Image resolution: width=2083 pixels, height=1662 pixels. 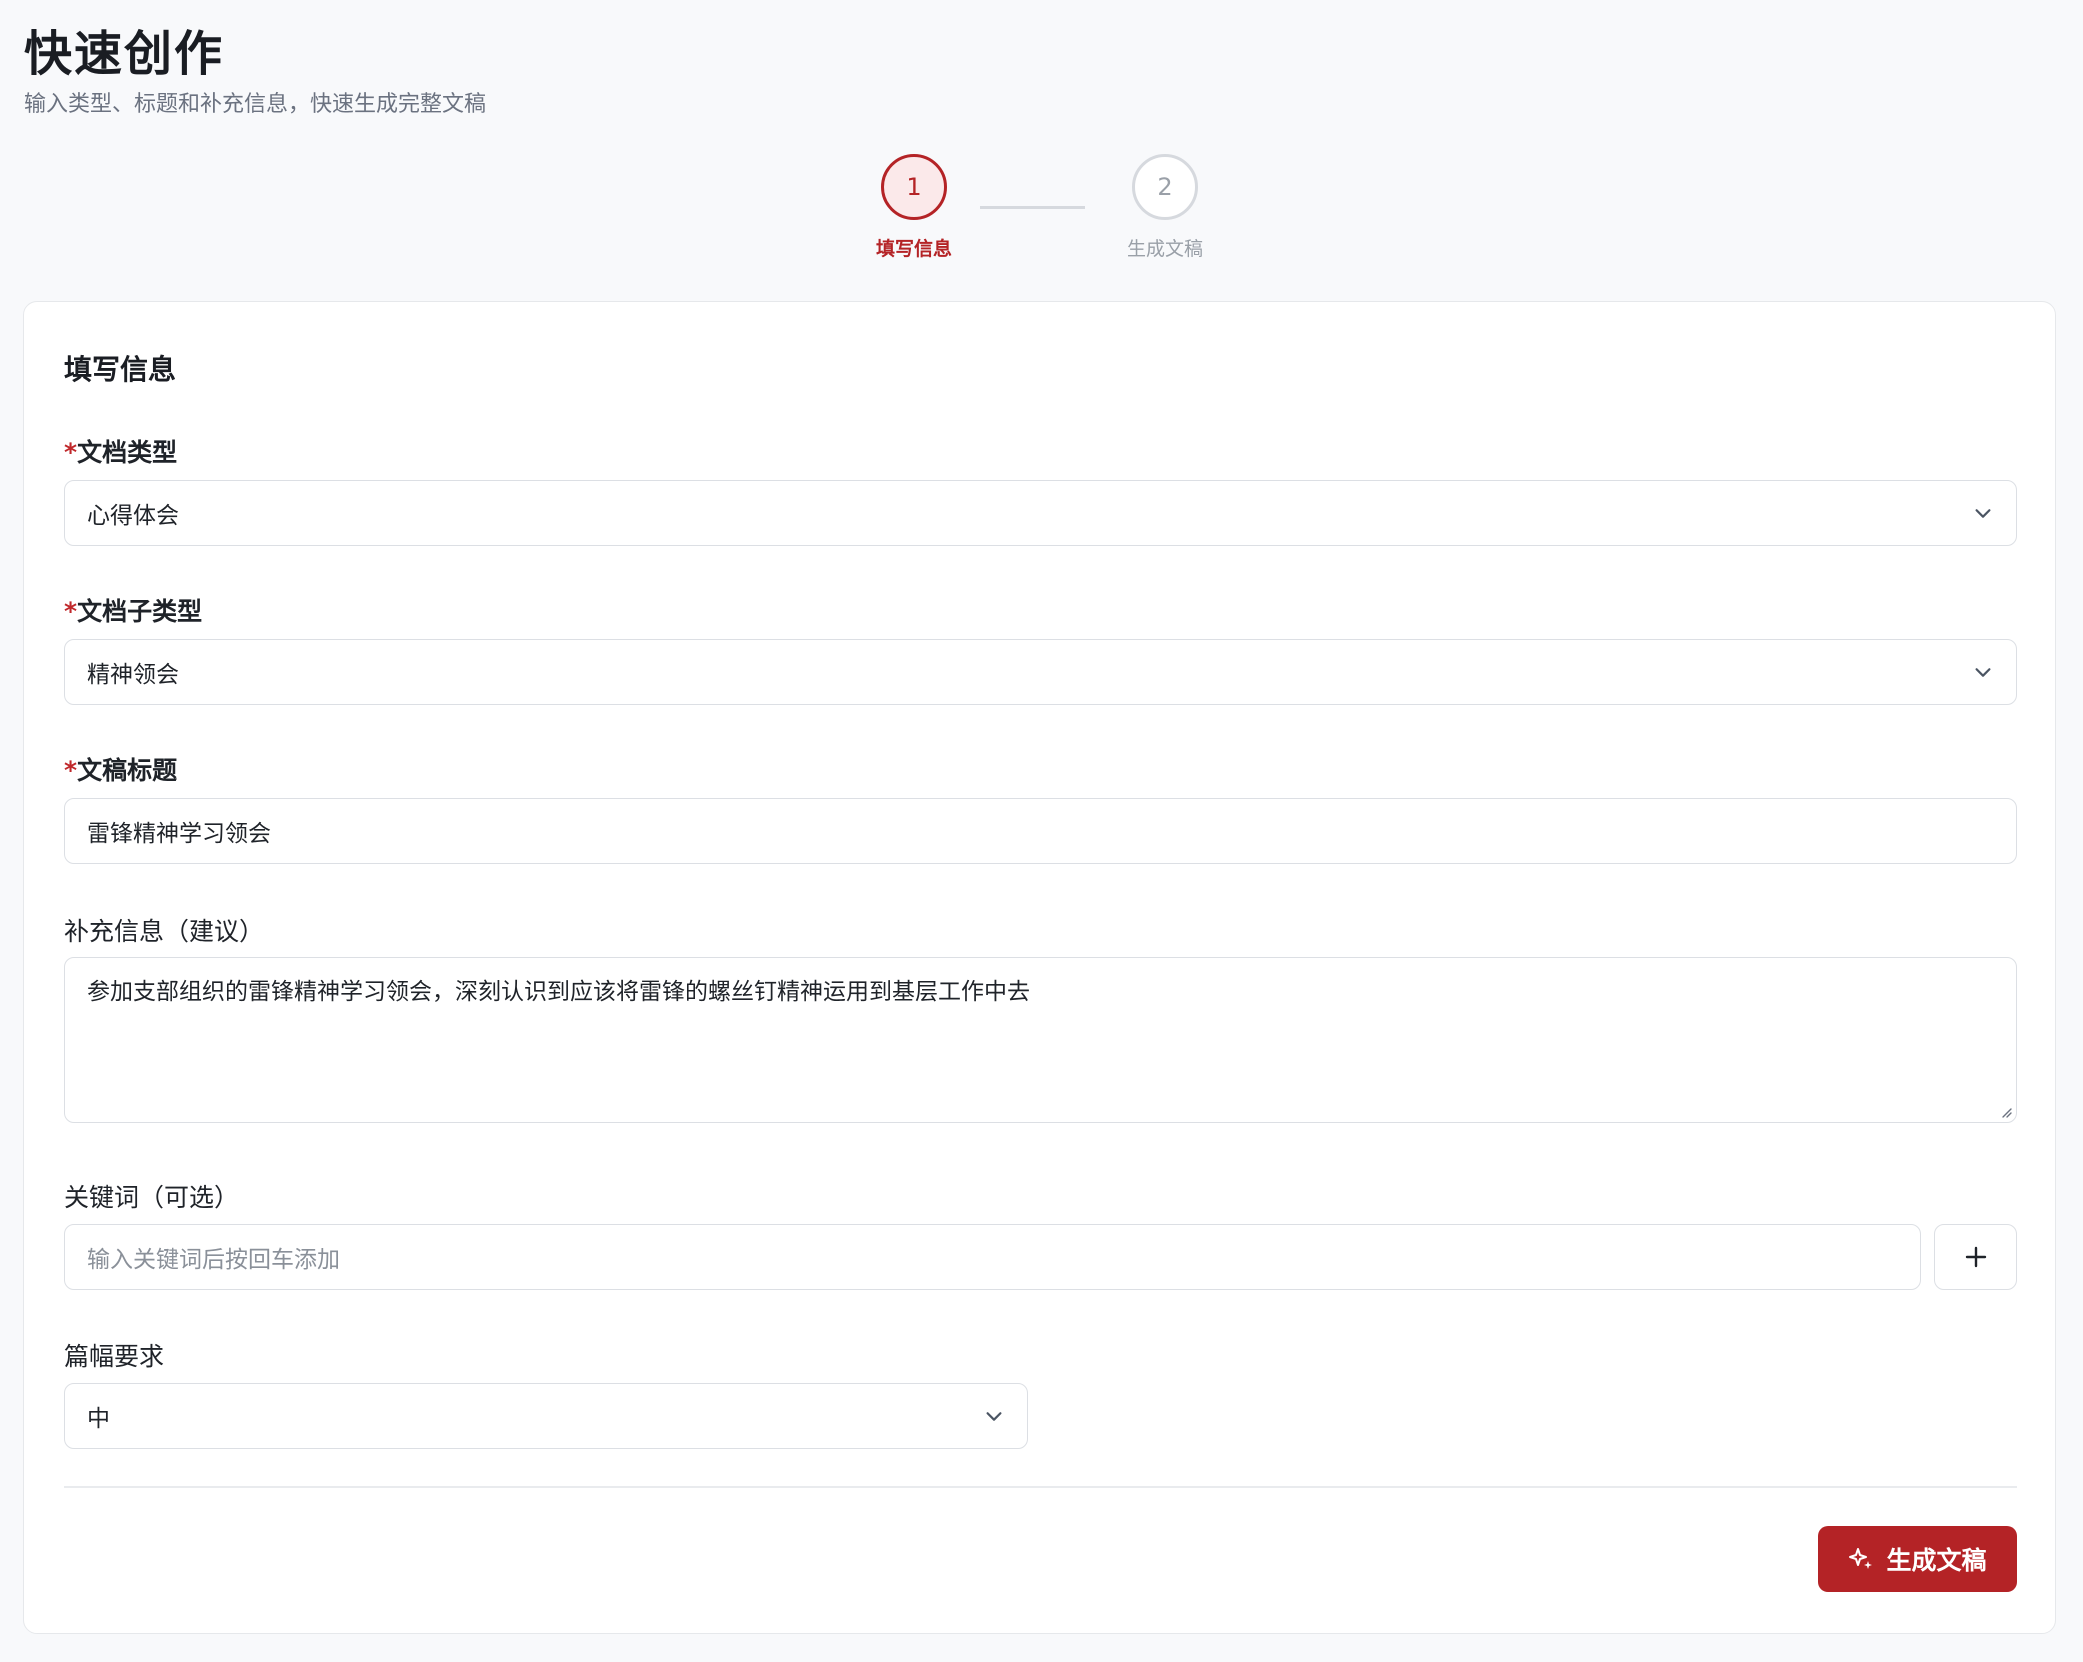 What do you see at coordinates (140, 611) in the screenshot?
I see `doc-subtype-label-text: 文档子类型` at bounding box center [140, 611].